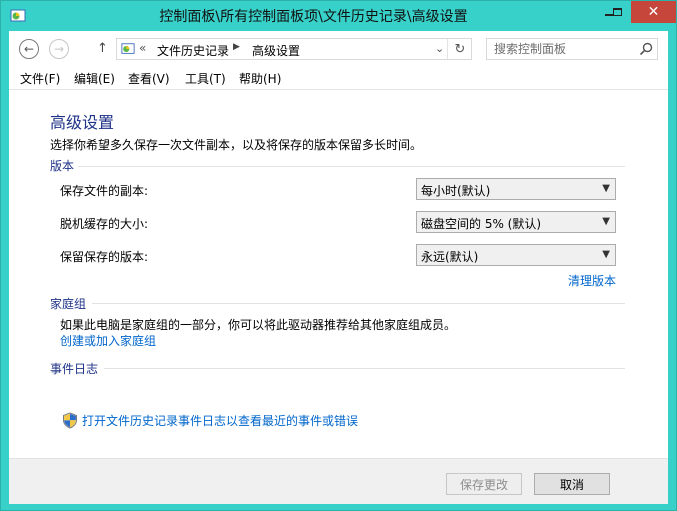  I want to click on maximize-button, so click(617, 12).